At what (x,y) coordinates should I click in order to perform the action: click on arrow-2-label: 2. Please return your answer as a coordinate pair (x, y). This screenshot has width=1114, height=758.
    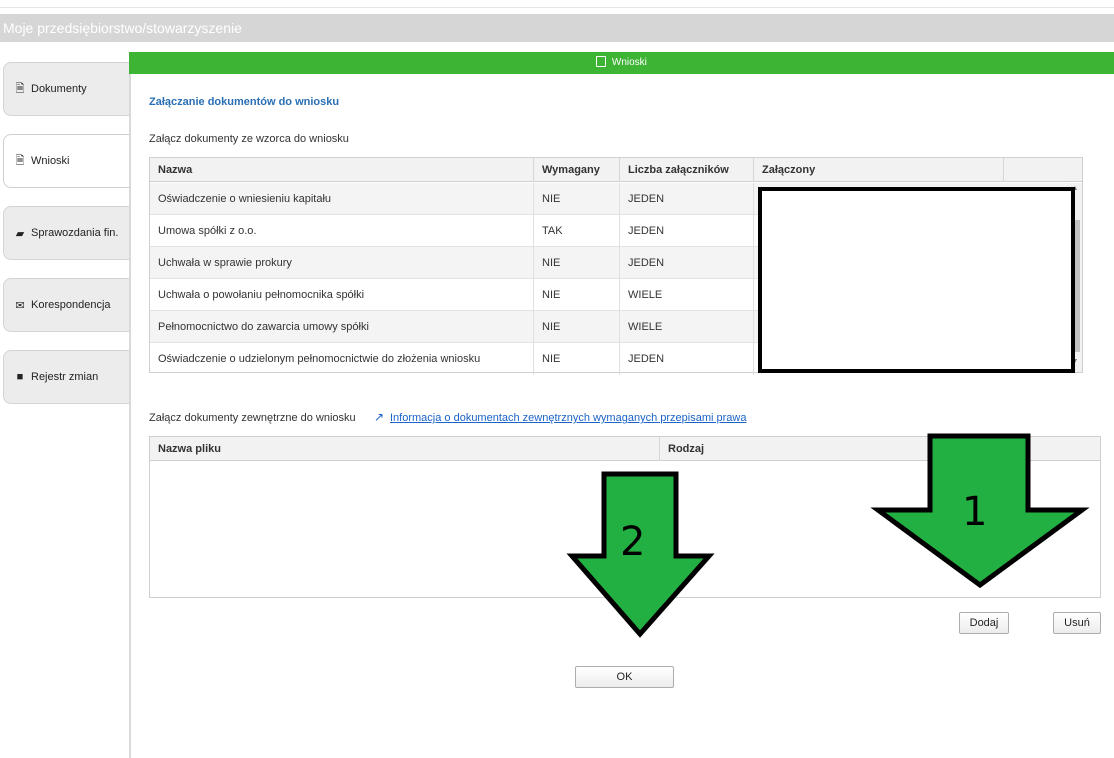
    Looking at the image, I should click on (632, 542).